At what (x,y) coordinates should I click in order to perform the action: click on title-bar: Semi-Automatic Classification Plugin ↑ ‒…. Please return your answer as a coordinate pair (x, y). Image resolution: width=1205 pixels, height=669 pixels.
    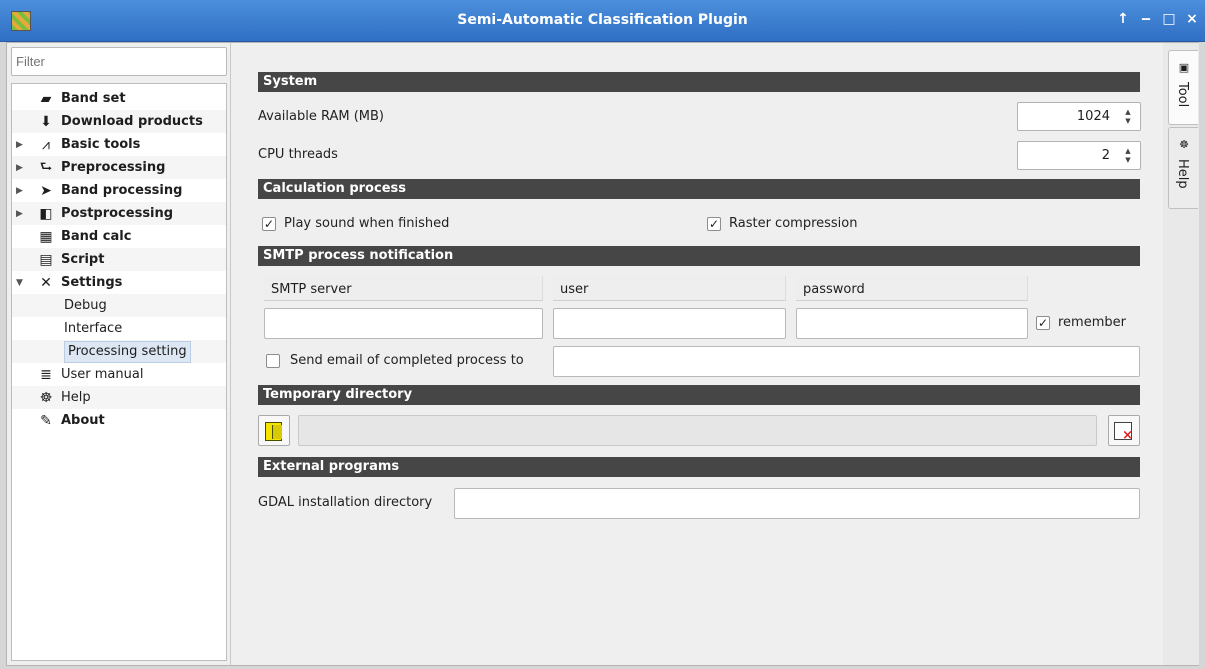
    Looking at the image, I should click on (602, 21).